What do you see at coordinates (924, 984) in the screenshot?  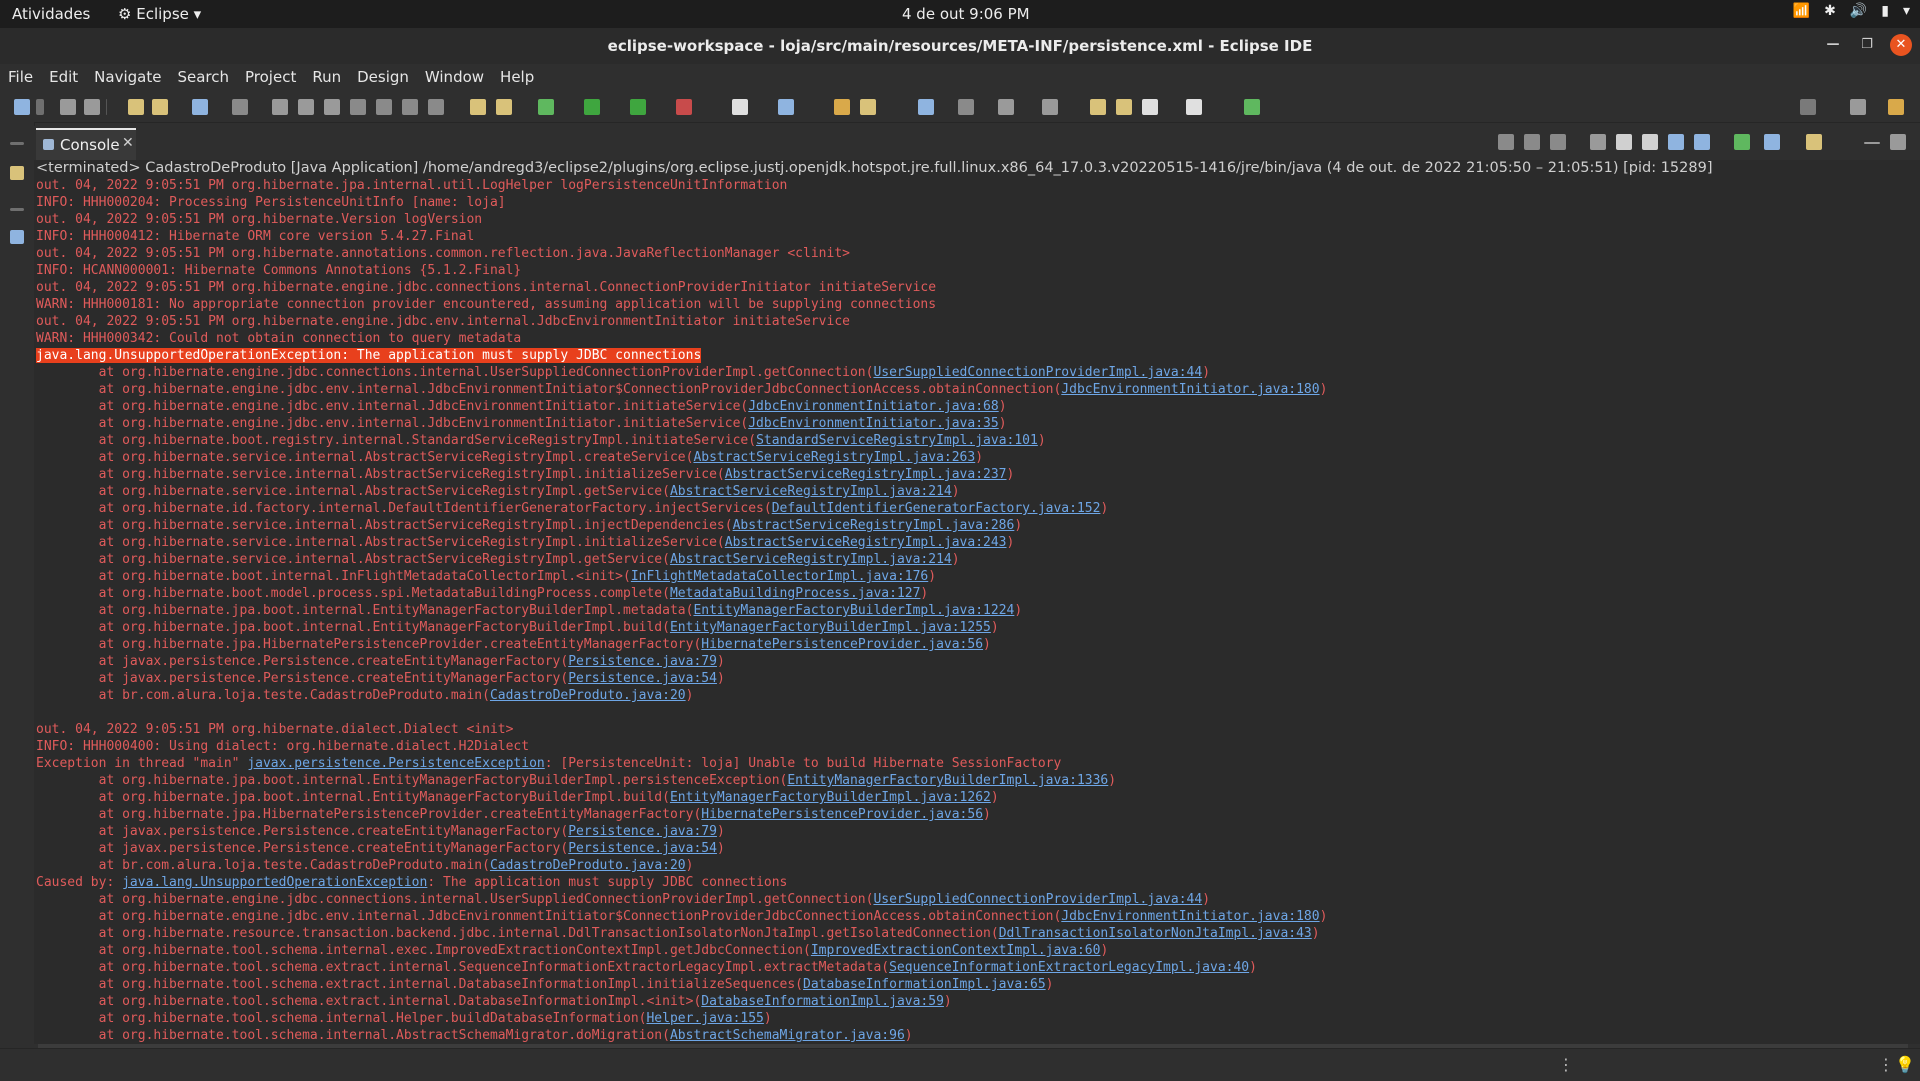 I see `stacktrace-link: DatabaseInformationImpl.java:65` at bounding box center [924, 984].